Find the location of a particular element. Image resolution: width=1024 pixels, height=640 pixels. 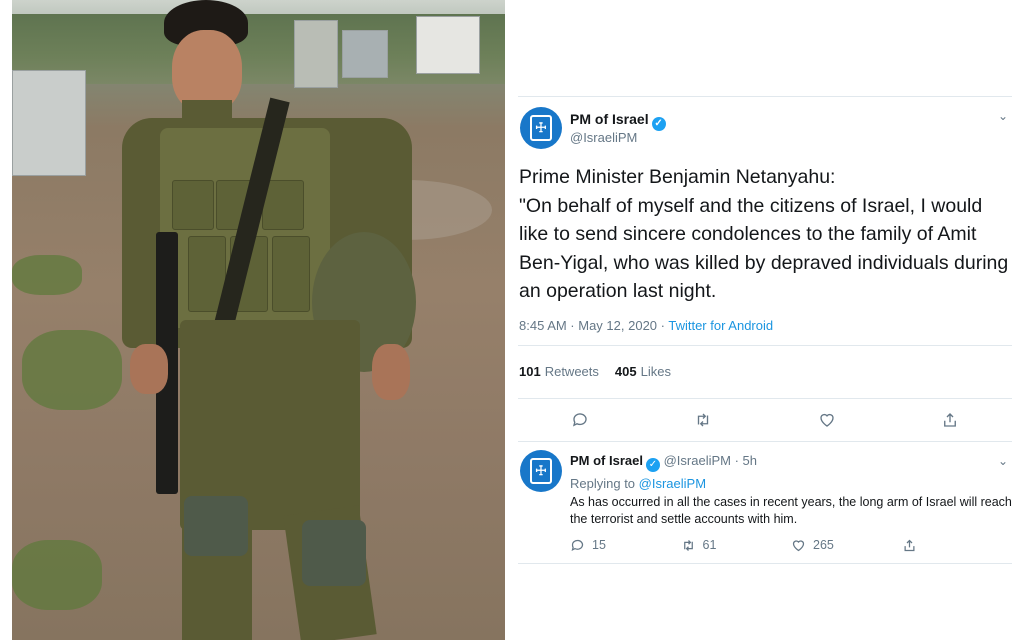

reply-like-button: 265 is located at coordinates (846, 545).